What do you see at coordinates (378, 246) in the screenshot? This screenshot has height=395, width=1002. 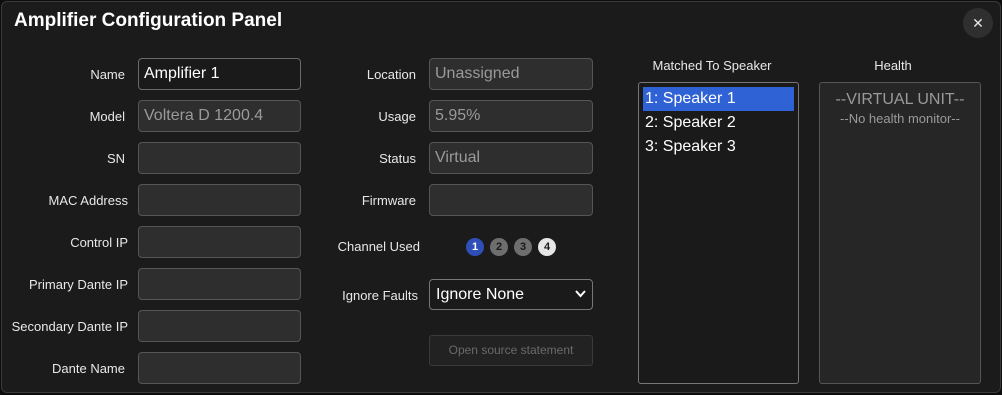 I see `channel-used-label: Channel Used` at bounding box center [378, 246].